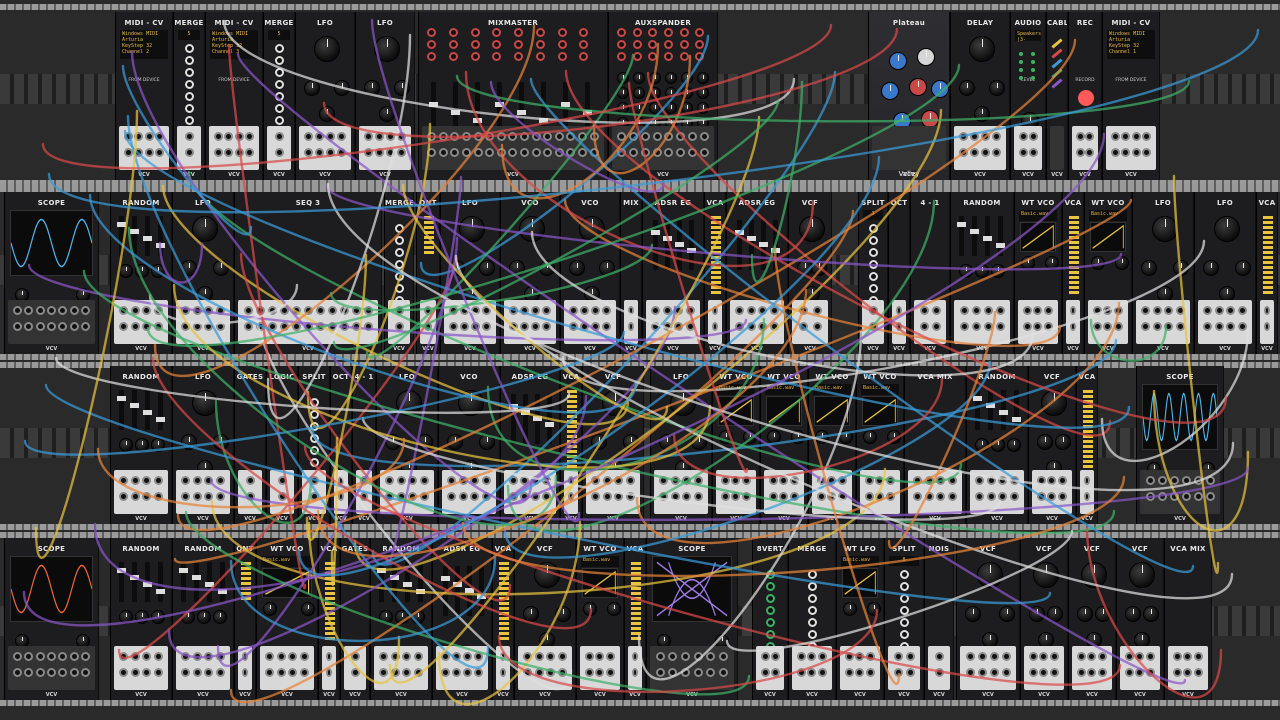 The height and width of the screenshot is (720, 1280). Describe the element at coordinates (1188, 619) in the screenshot. I see `module-vcamix-2: VCA MIX VCV` at that location.